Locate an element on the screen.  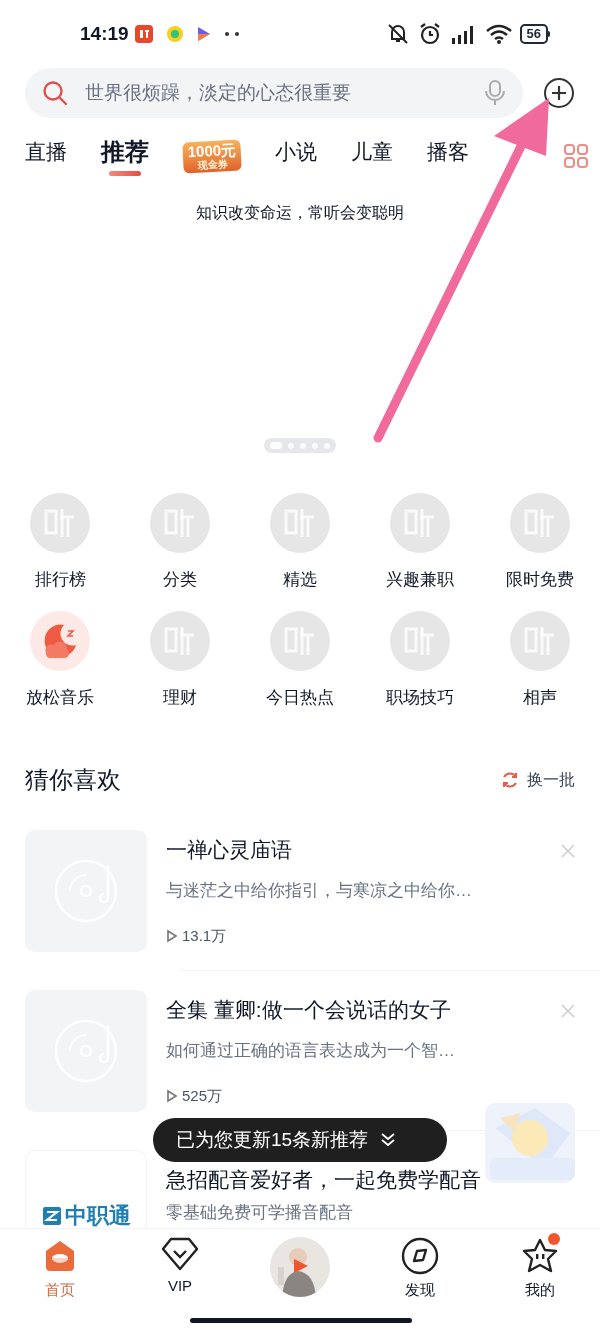
shortcut-item: 精选 is located at coordinates (300, 543).